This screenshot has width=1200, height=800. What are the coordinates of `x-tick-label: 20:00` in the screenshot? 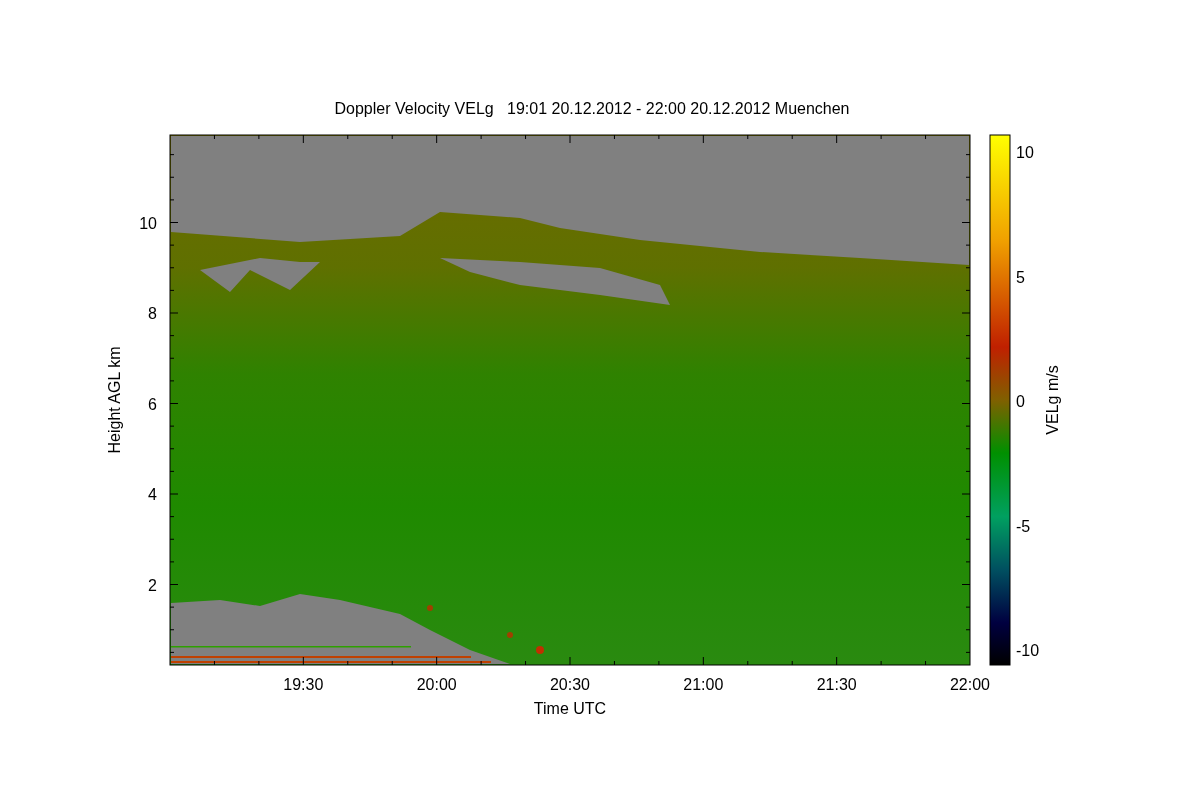 It's located at (436, 684).